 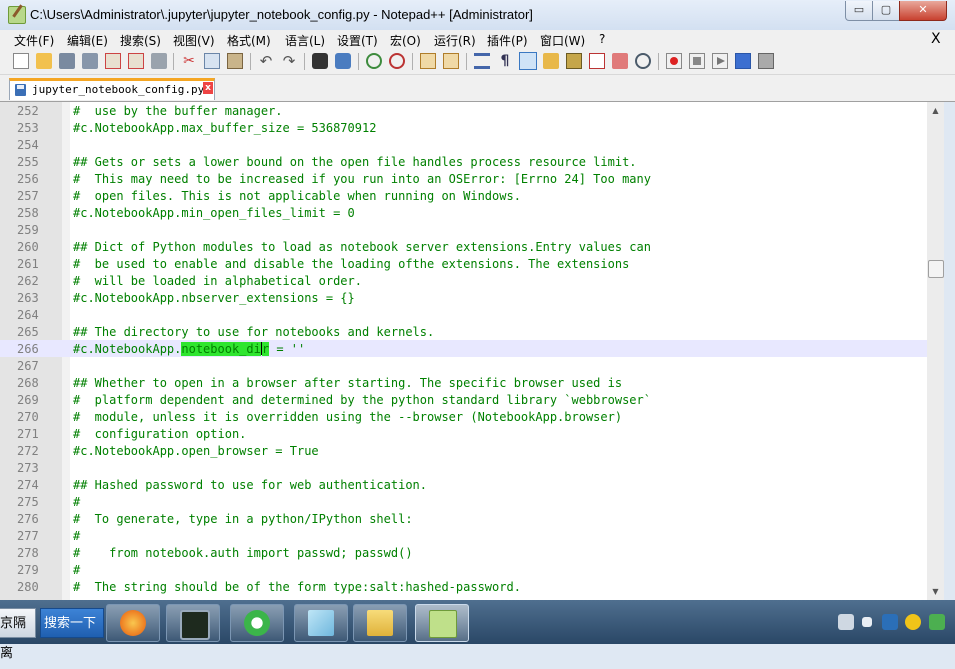 I want to click on code-text: # will be loaded in alphabetical order., so click(x=217, y=281).